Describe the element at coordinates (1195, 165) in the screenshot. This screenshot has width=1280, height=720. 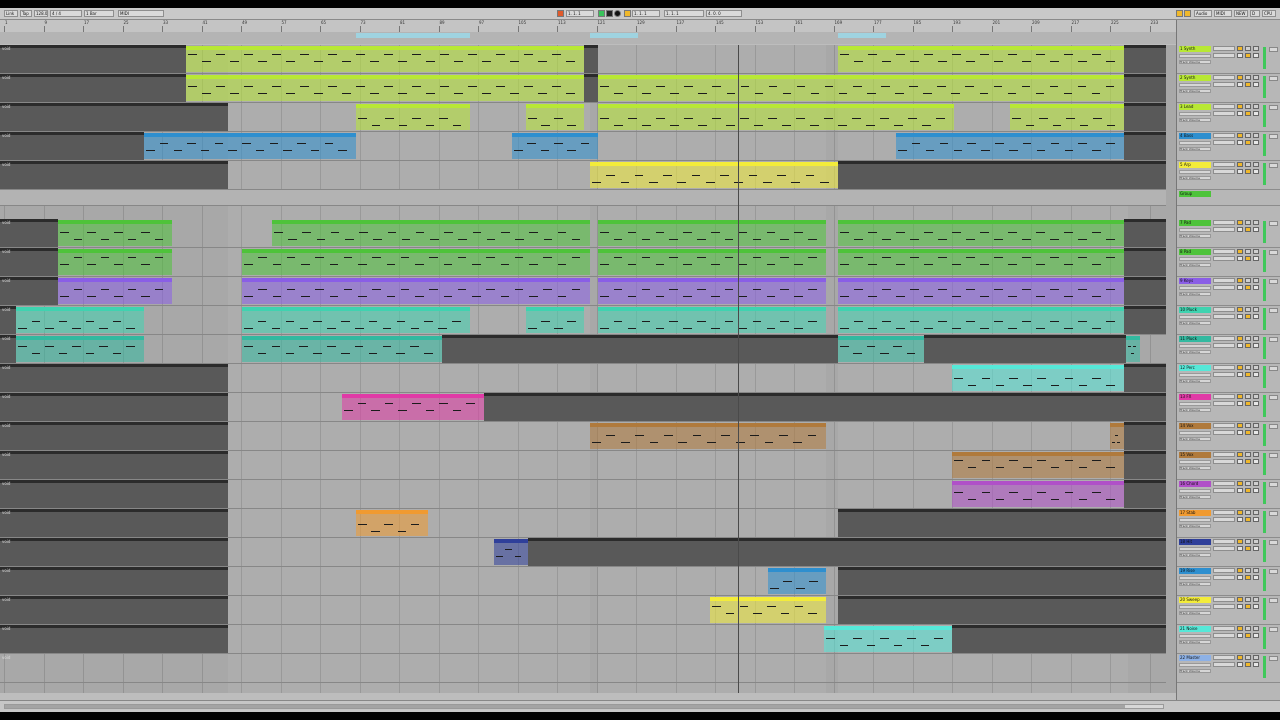
I see `track-name: 5 Arp` at that location.